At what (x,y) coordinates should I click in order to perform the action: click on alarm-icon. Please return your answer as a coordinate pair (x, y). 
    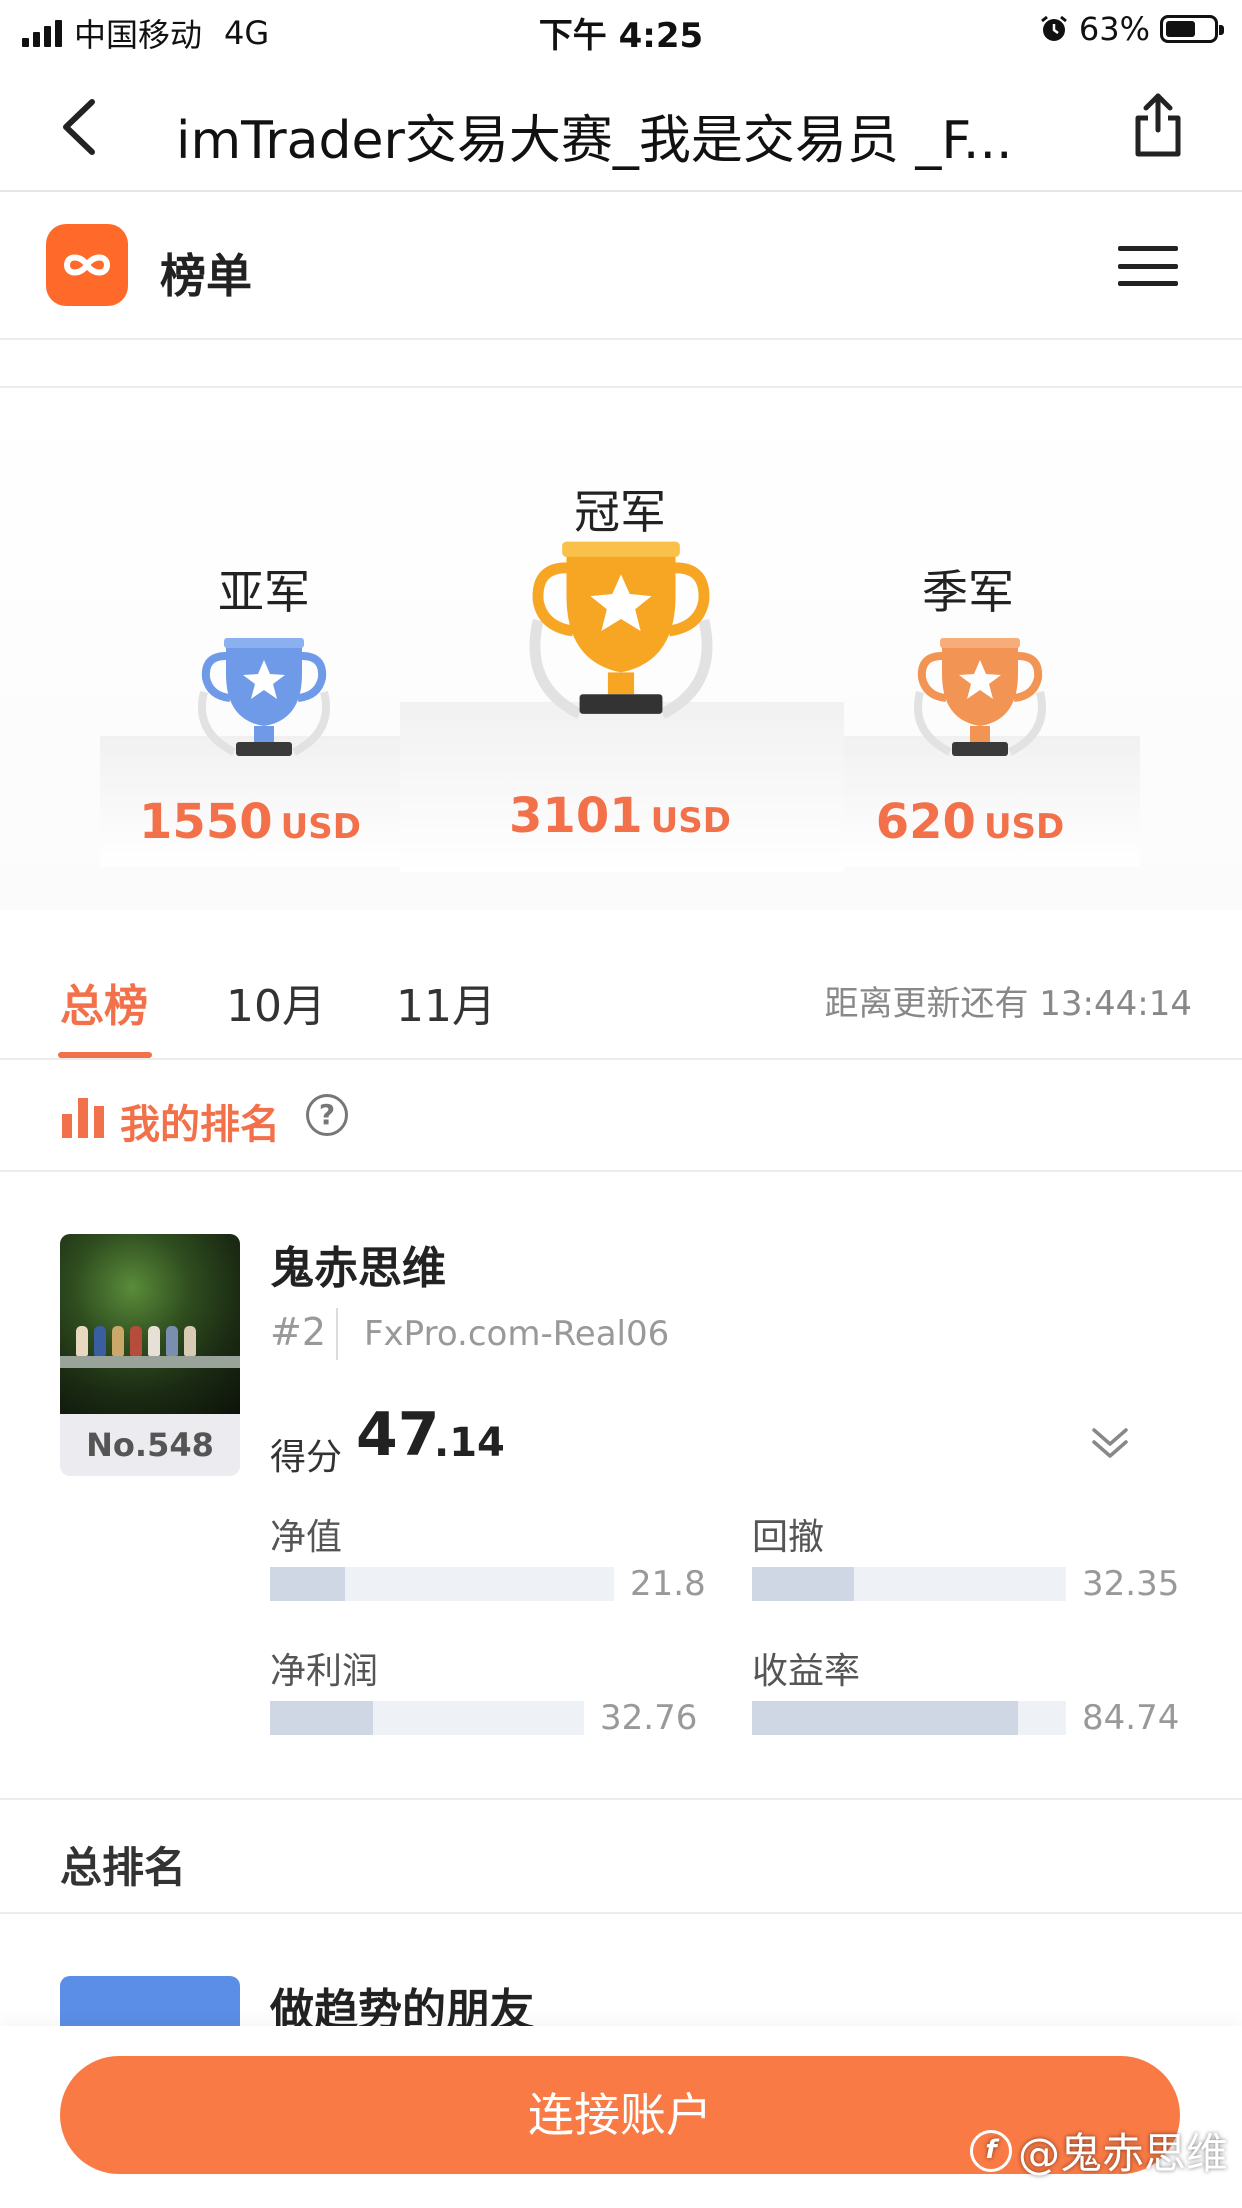
    Looking at the image, I should click on (1053, 28).